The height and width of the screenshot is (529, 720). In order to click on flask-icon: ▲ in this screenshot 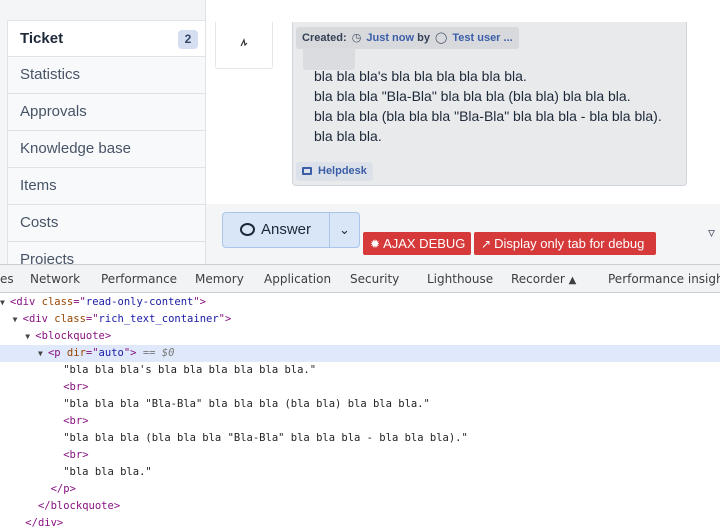, I will do `click(572, 280)`.